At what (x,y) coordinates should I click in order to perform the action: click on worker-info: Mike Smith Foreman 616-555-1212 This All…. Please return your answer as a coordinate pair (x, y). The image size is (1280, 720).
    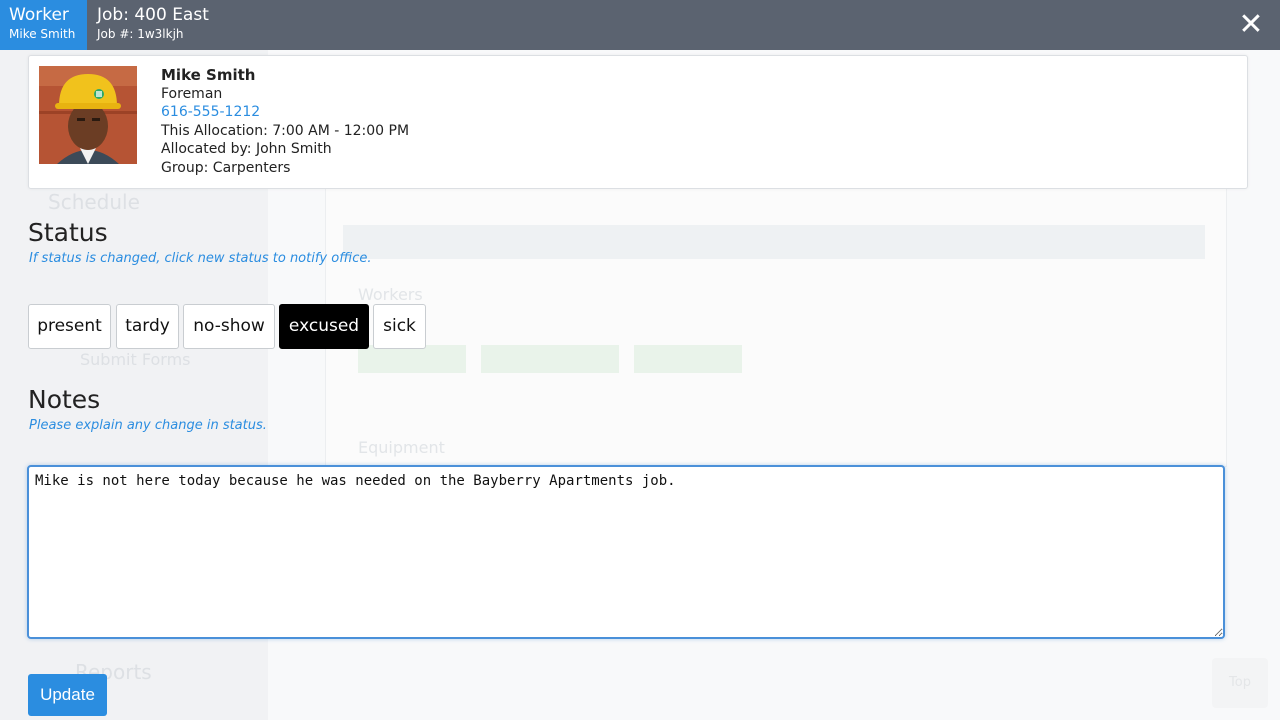
    Looking at the image, I should click on (285, 121).